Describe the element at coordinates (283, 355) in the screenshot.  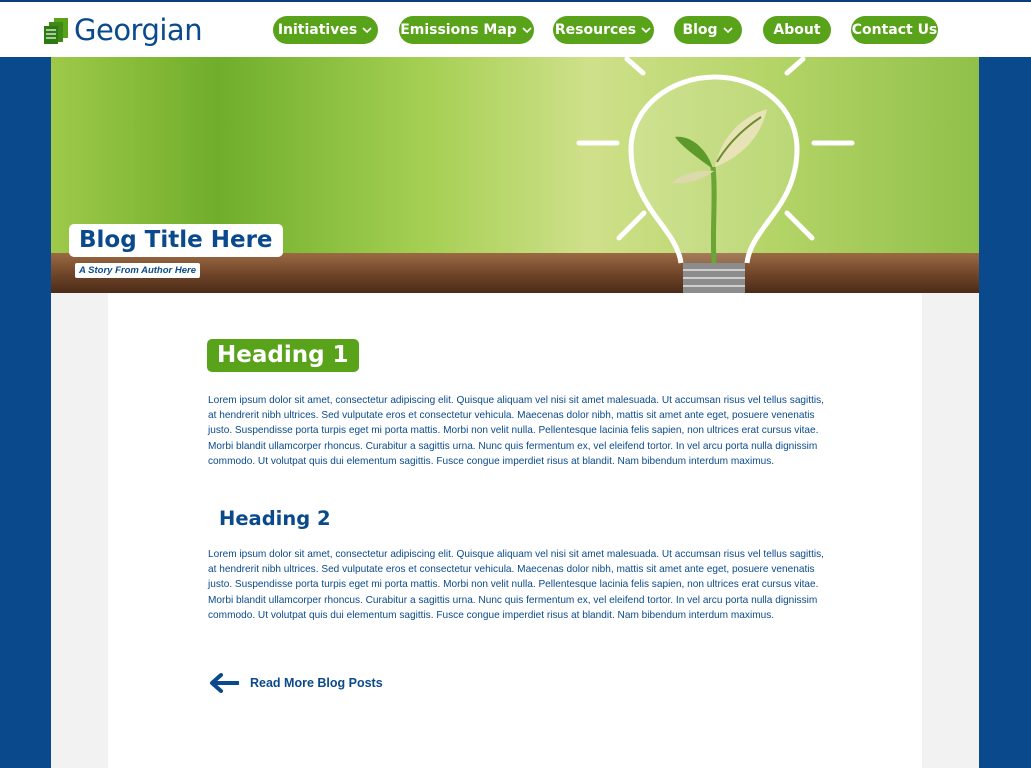
I see `heading-1: Heading 1` at that location.